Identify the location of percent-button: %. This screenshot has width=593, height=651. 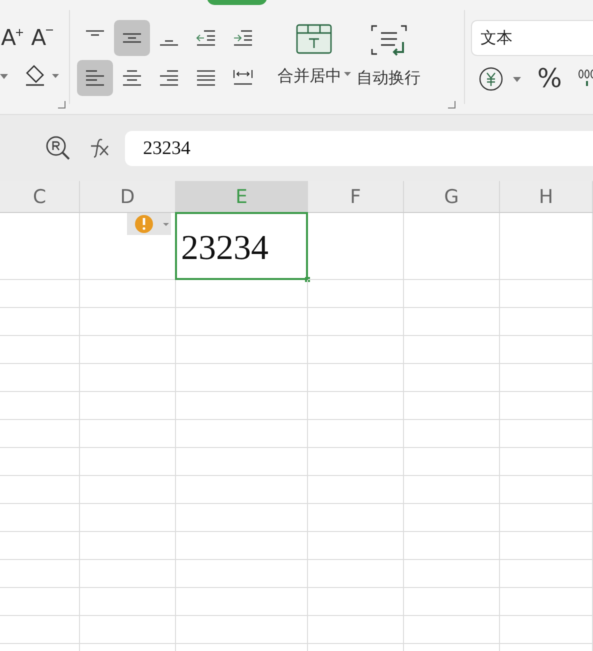
(549, 79).